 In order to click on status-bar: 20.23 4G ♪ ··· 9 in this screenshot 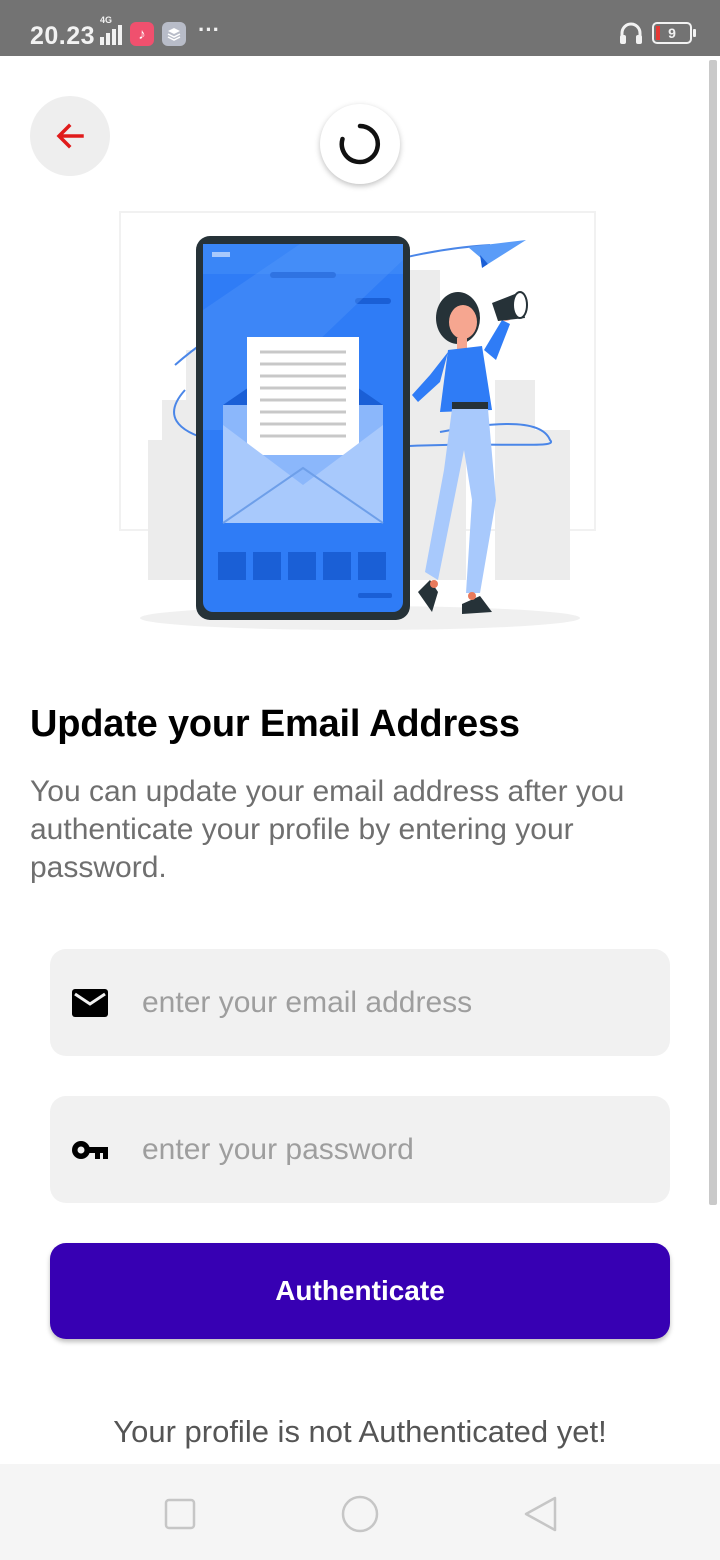, I will do `click(360, 28)`.